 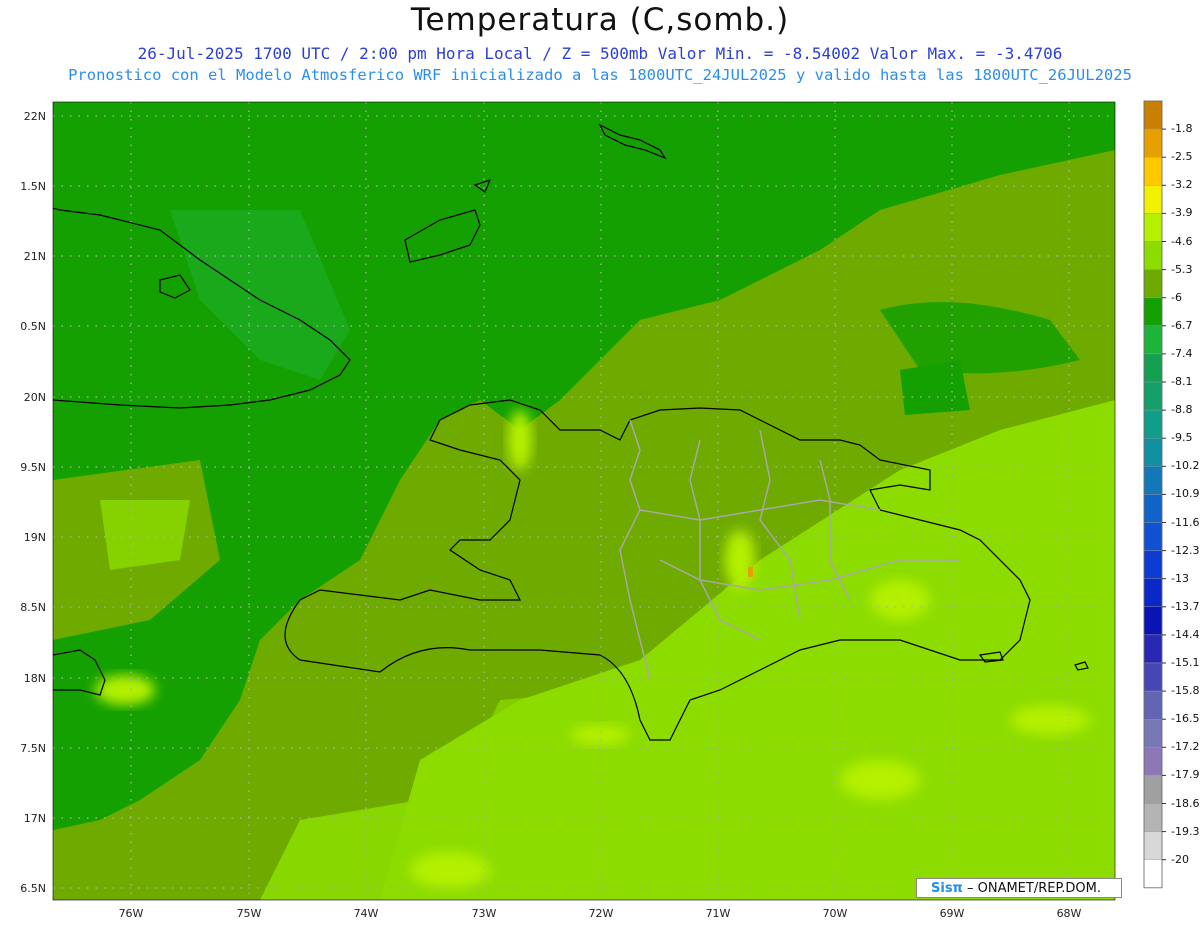 I want to click on color-scale-label: -11.6, so click(x=1185, y=522).